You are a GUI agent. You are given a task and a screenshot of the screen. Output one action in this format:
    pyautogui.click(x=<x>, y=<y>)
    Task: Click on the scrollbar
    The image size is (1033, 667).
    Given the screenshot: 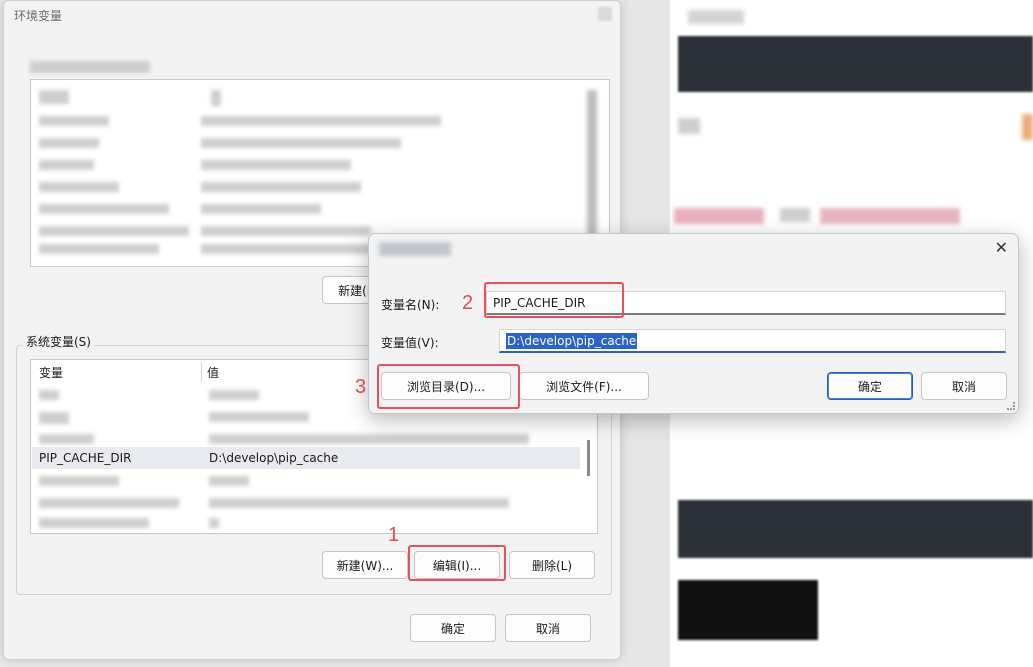 What is the action you would take?
    pyautogui.click(x=588, y=458)
    